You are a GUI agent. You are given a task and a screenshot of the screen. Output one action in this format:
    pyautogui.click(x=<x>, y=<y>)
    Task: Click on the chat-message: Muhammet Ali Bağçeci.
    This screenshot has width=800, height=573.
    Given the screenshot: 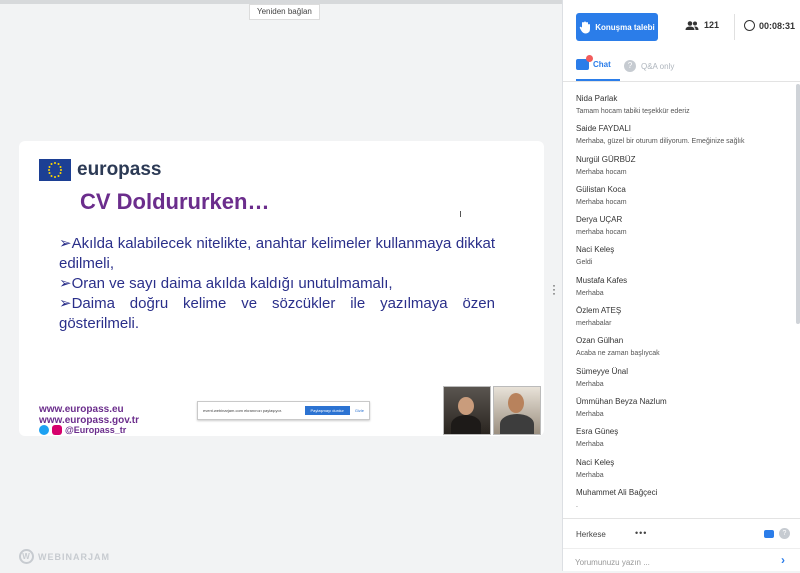 What is the action you would take?
    pyautogui.click(x=682, y=503)
    